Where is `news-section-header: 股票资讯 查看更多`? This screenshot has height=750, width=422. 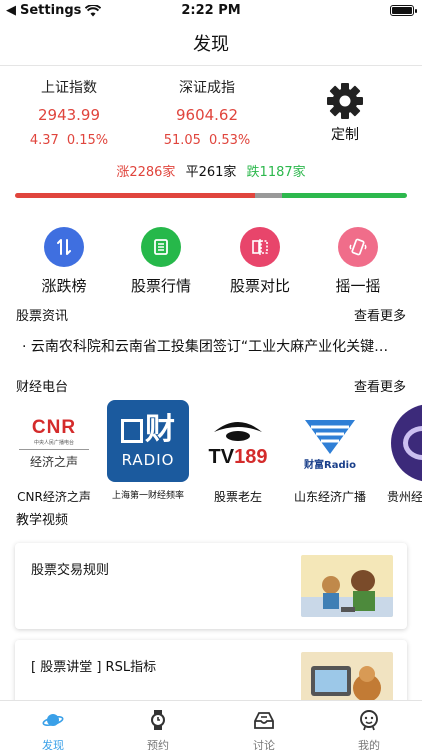
news-section-header: 股票资讯 查看更多 is located at coordinates (211, 314).